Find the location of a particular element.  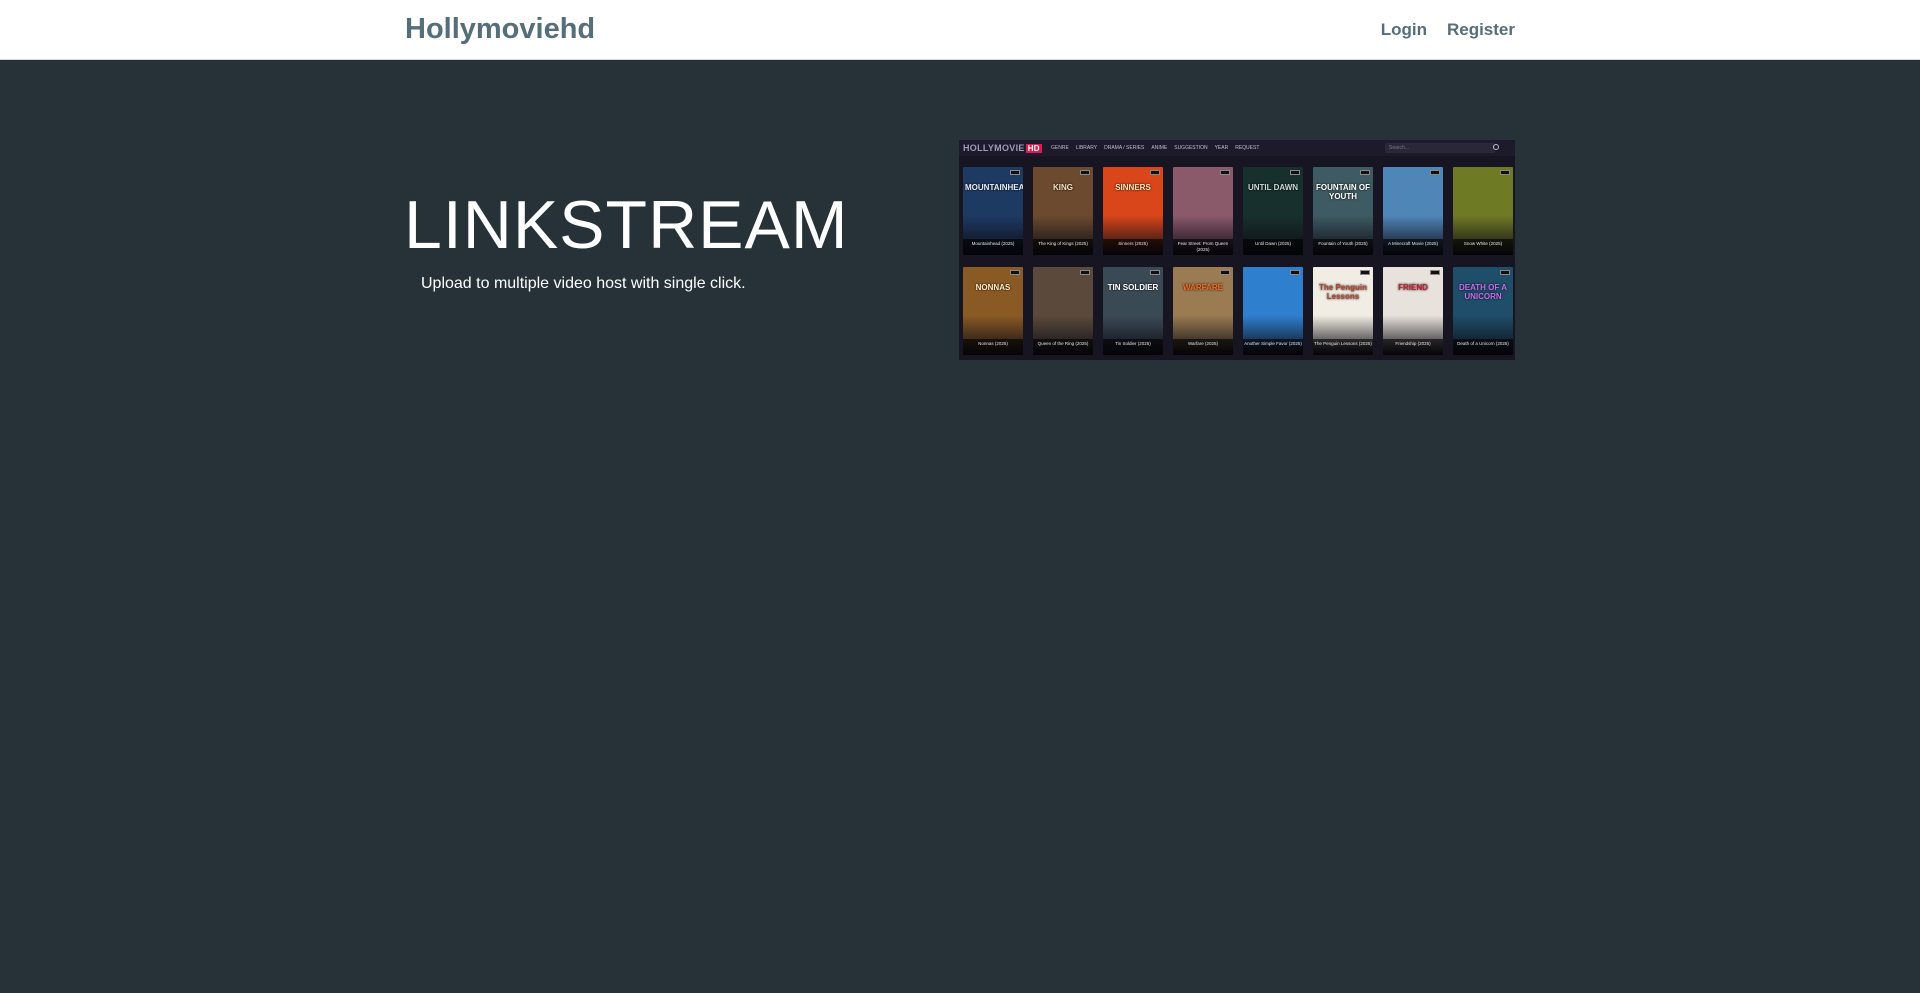

nav-links: Login Register is located at coordinates (1448, 30).